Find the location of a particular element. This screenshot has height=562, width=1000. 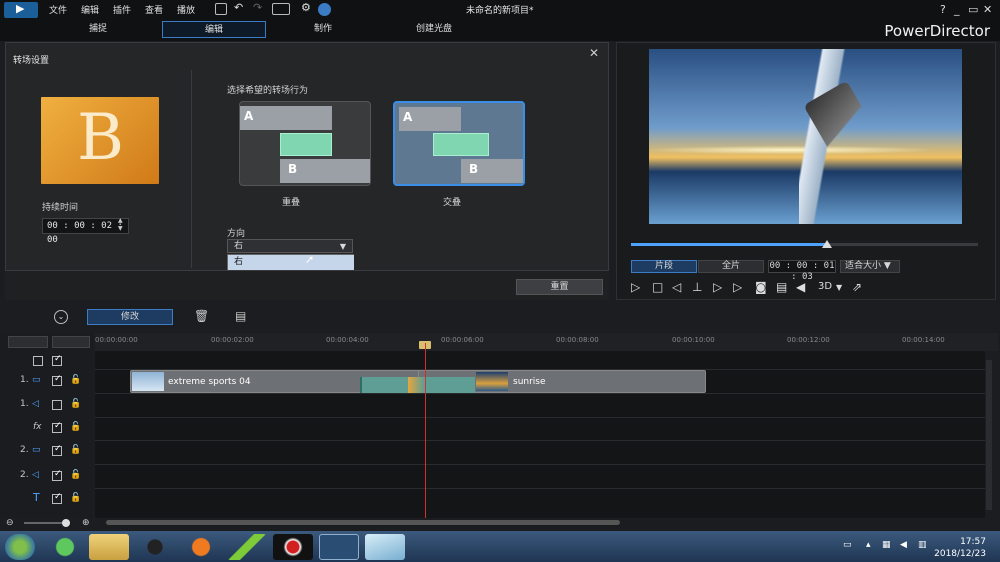

aspect-ratio-icon is located at coordinates (281, 9).